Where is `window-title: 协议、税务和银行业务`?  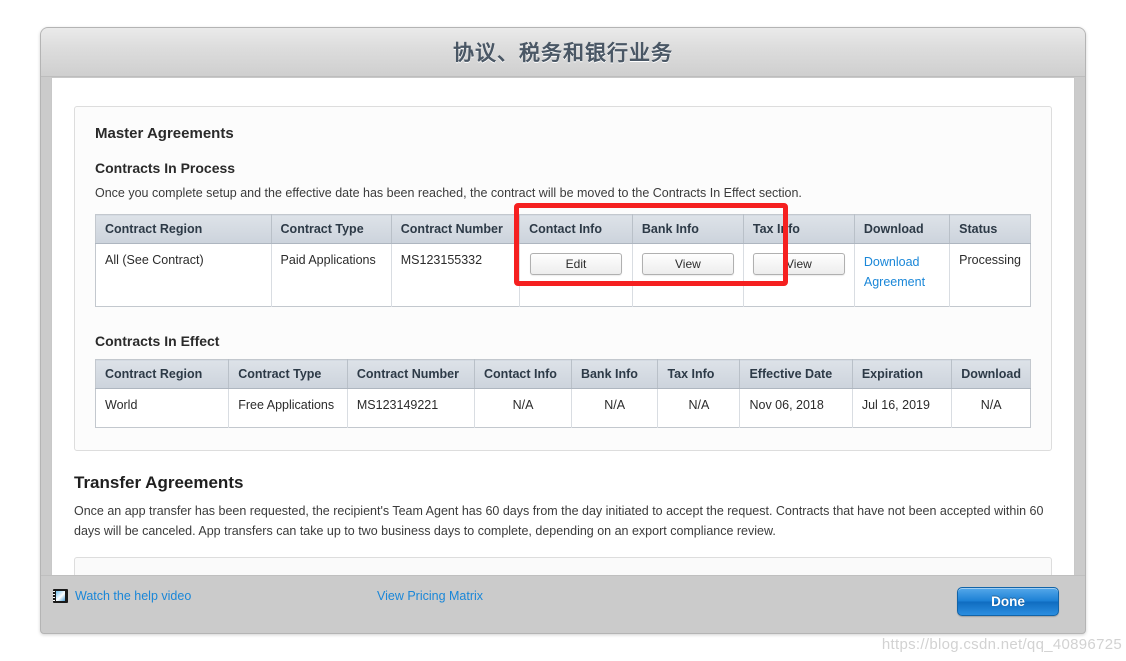 window-title: 协议、税务和银行业务 is located at coordinates (563, 53).